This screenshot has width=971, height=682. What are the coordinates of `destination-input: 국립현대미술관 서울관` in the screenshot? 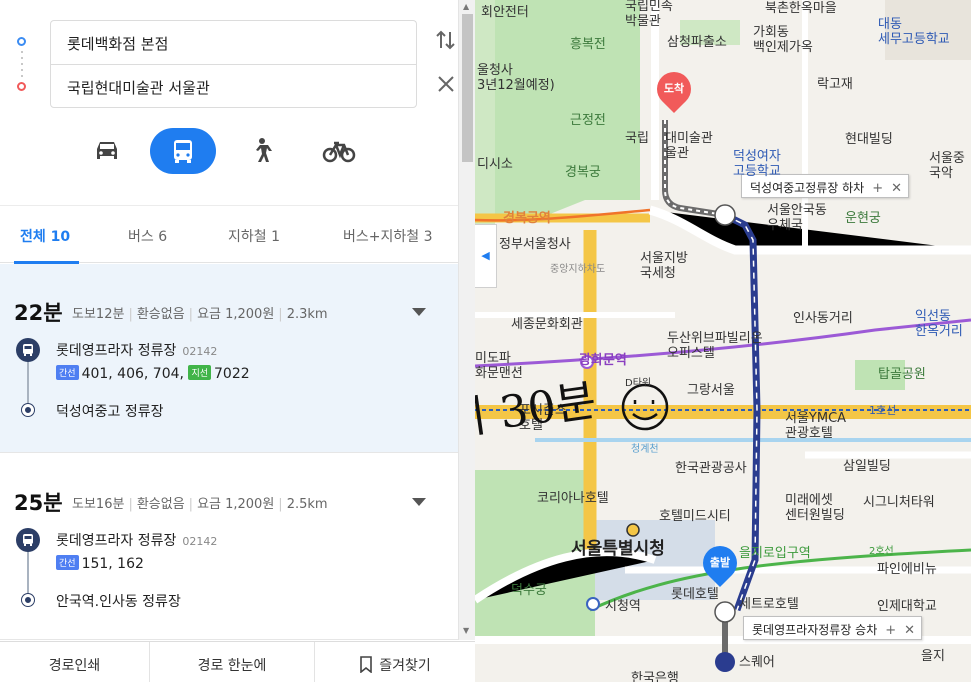 It's located at (233, 86).